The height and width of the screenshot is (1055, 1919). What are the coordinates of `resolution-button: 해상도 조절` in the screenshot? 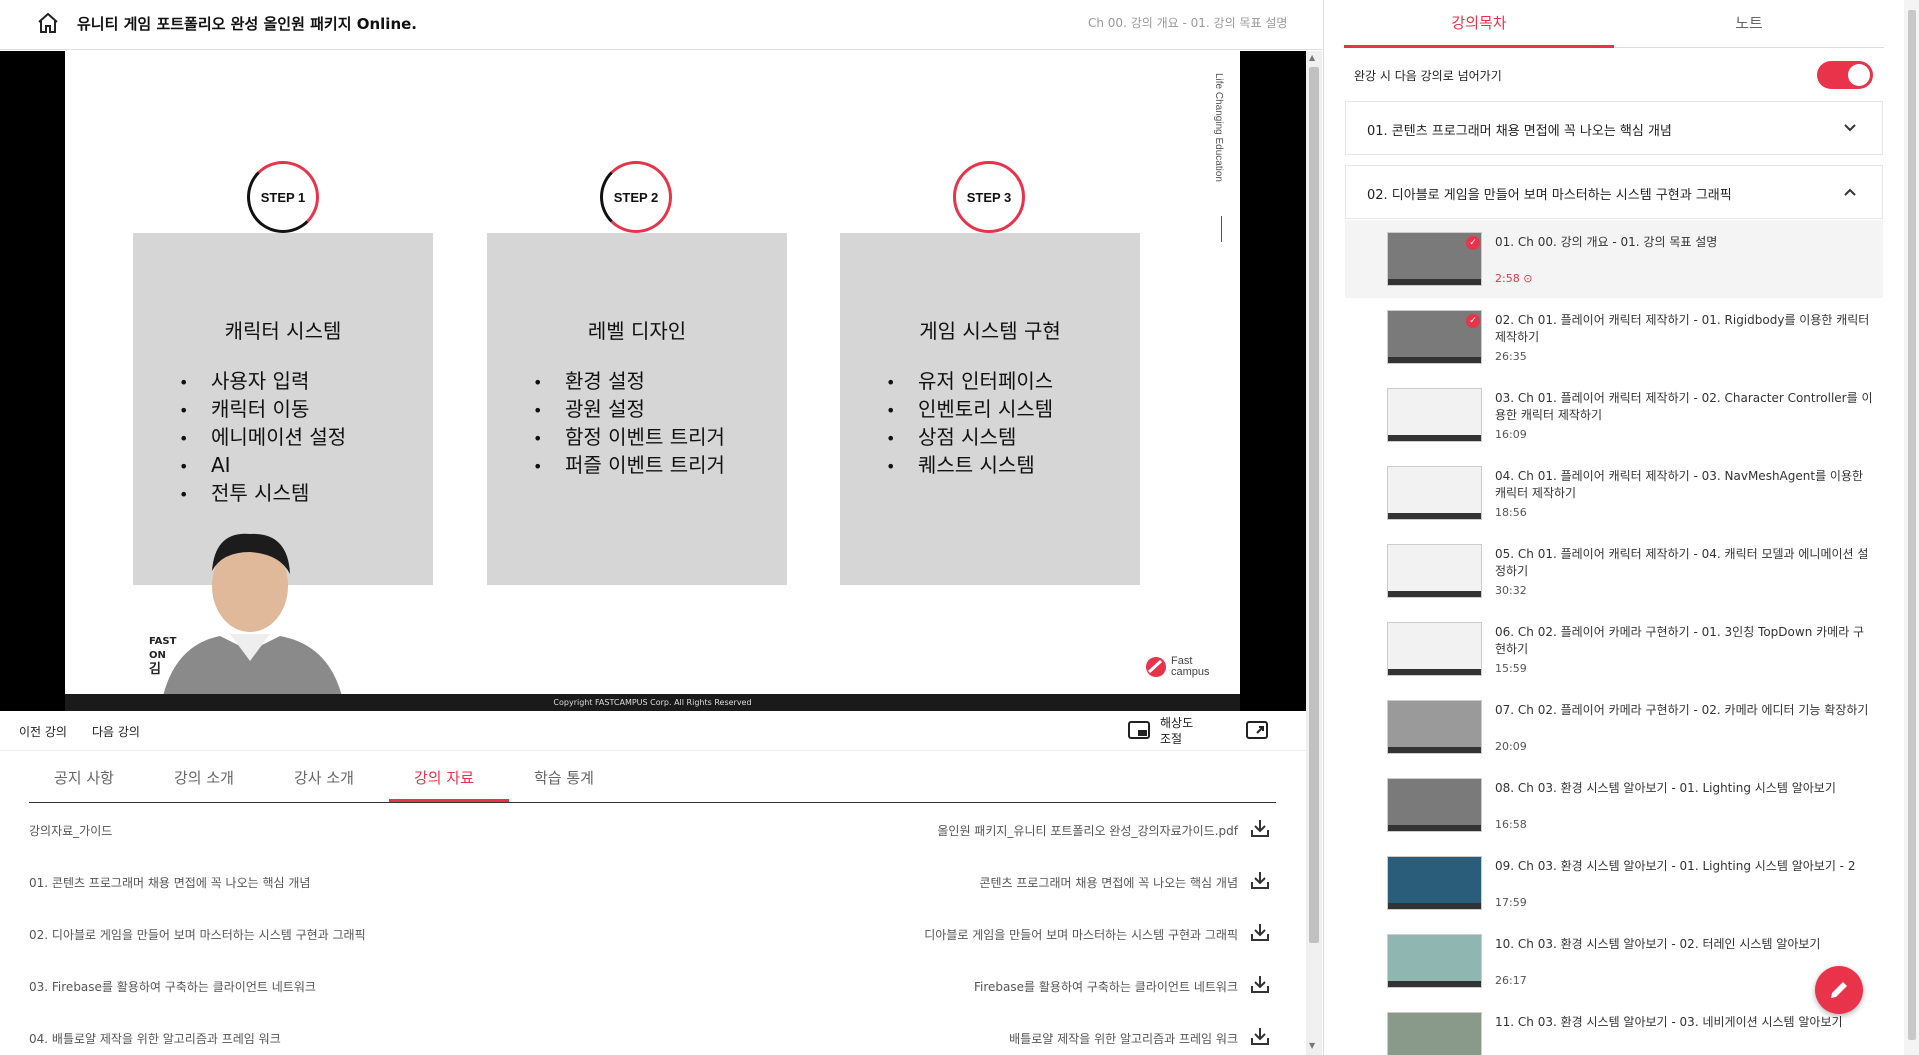 It's located at (1176, 731).